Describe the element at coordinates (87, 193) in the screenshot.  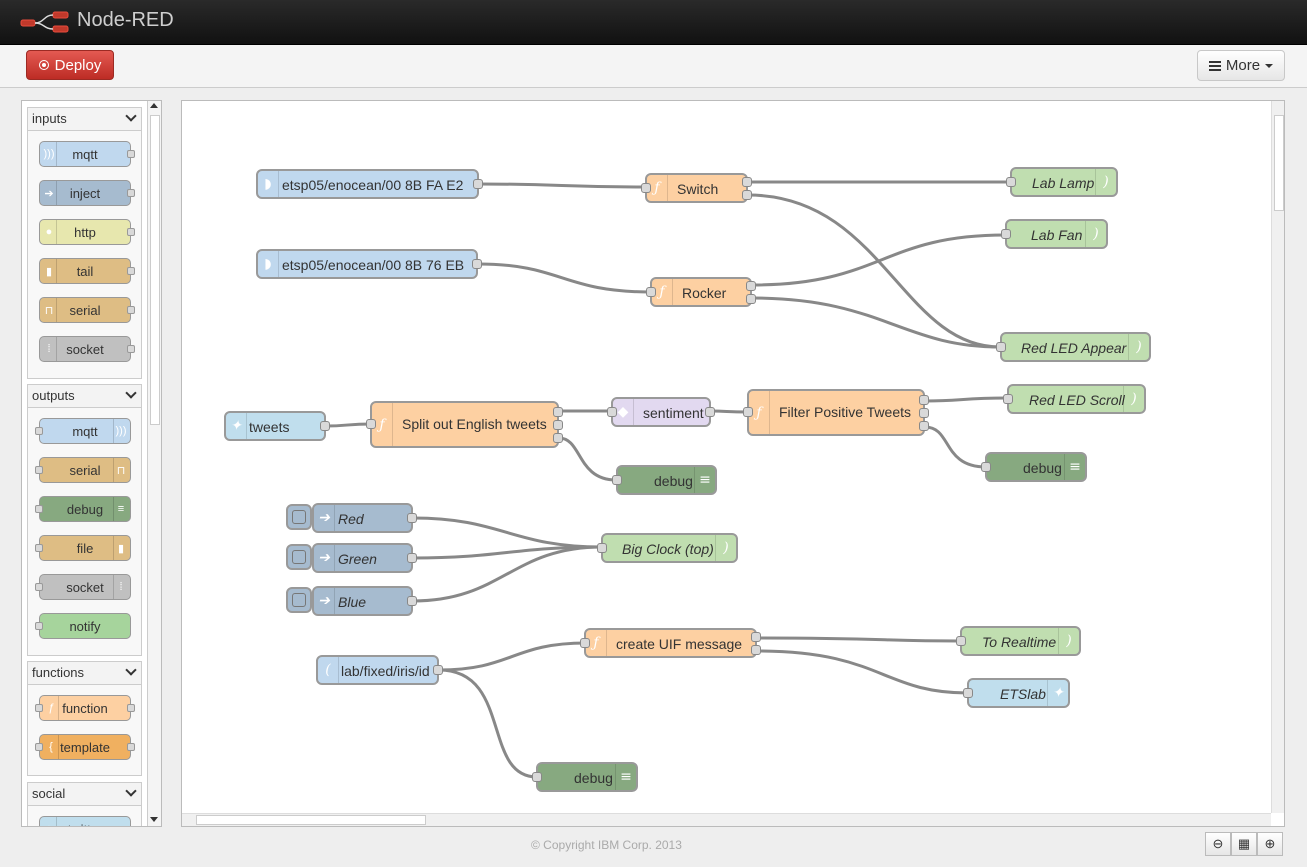
I see `palette-node-inject: ➔ inject` at that location.